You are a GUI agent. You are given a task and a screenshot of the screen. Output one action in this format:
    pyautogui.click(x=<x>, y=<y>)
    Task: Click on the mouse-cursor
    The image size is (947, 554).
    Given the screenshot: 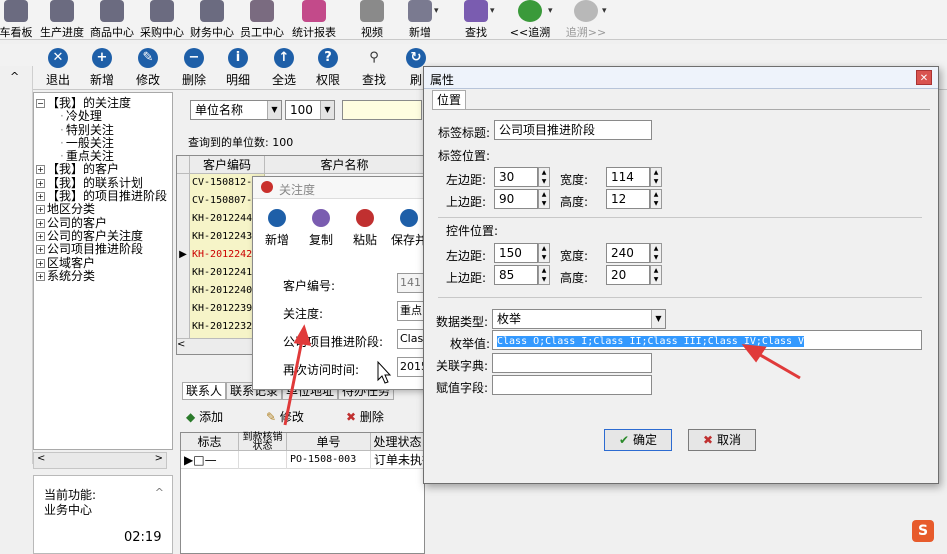 What is the action you would take?
    pyautogui.click(x=384, y=372)
    